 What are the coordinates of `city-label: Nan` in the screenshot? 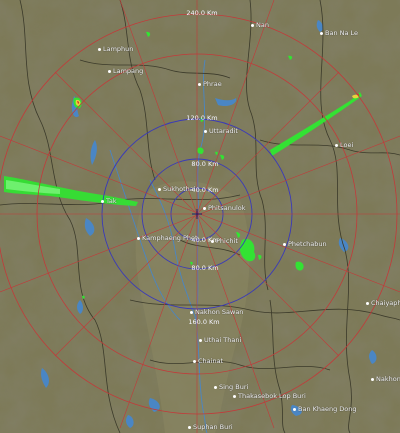 It's located at (260, 25).